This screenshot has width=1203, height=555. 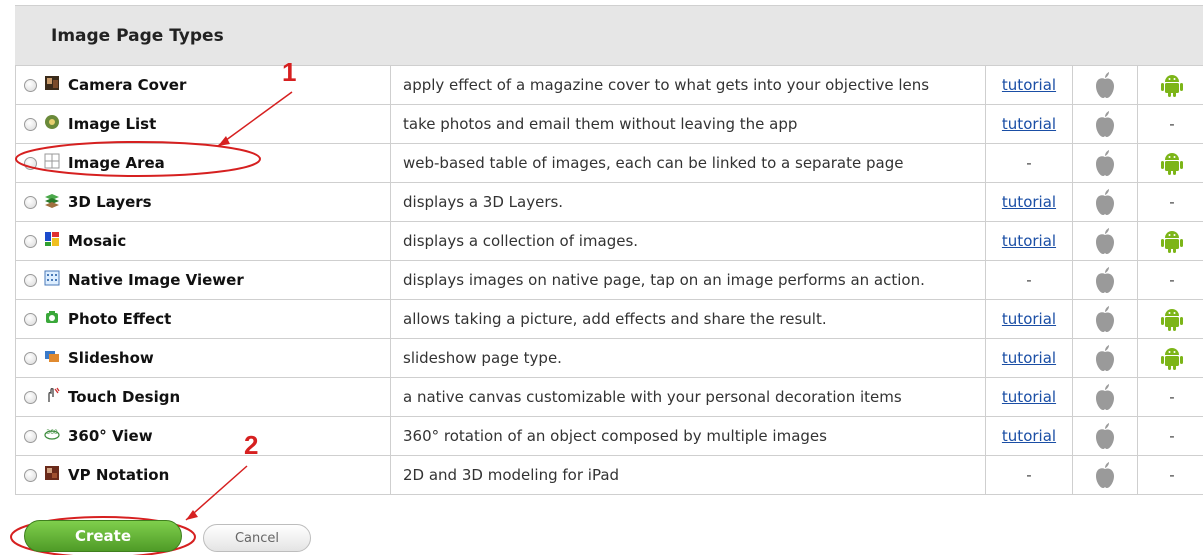 What do you see at coordinates (203, 358) in the screenshot?
I see `page-type-cell: Slideshow` at bounding box center [203, 358].